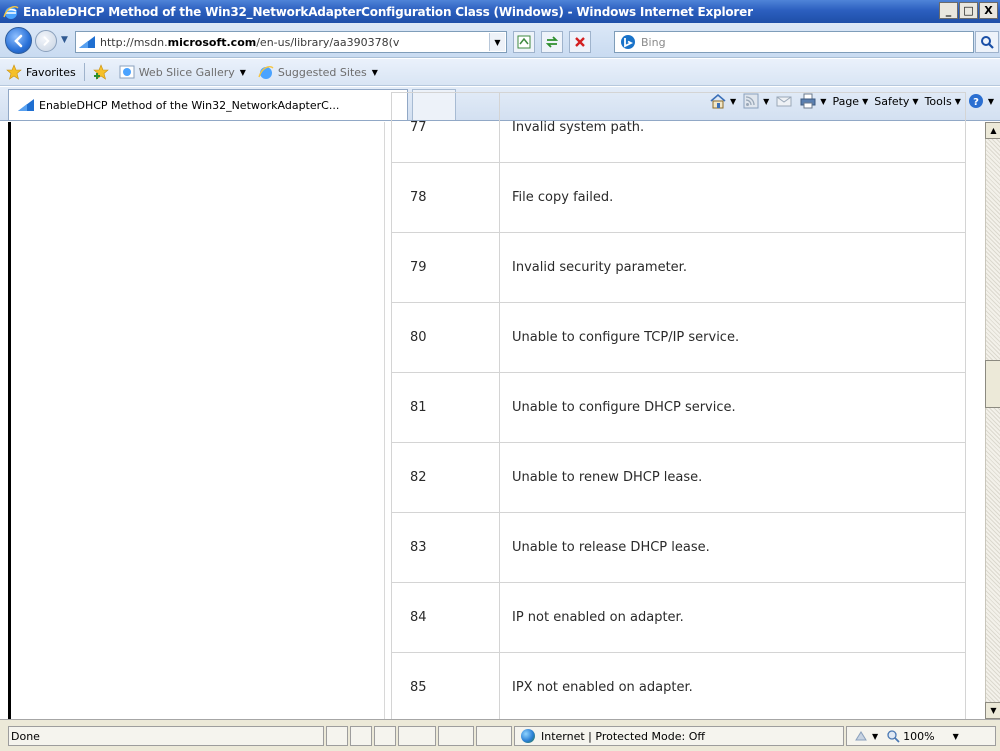 This screenshot has width=1000, height=751. What do you see at coordinates (992, 710) in the screenshot?
I see `scroll-down-button: ▼` at bounding box center [992, 710].